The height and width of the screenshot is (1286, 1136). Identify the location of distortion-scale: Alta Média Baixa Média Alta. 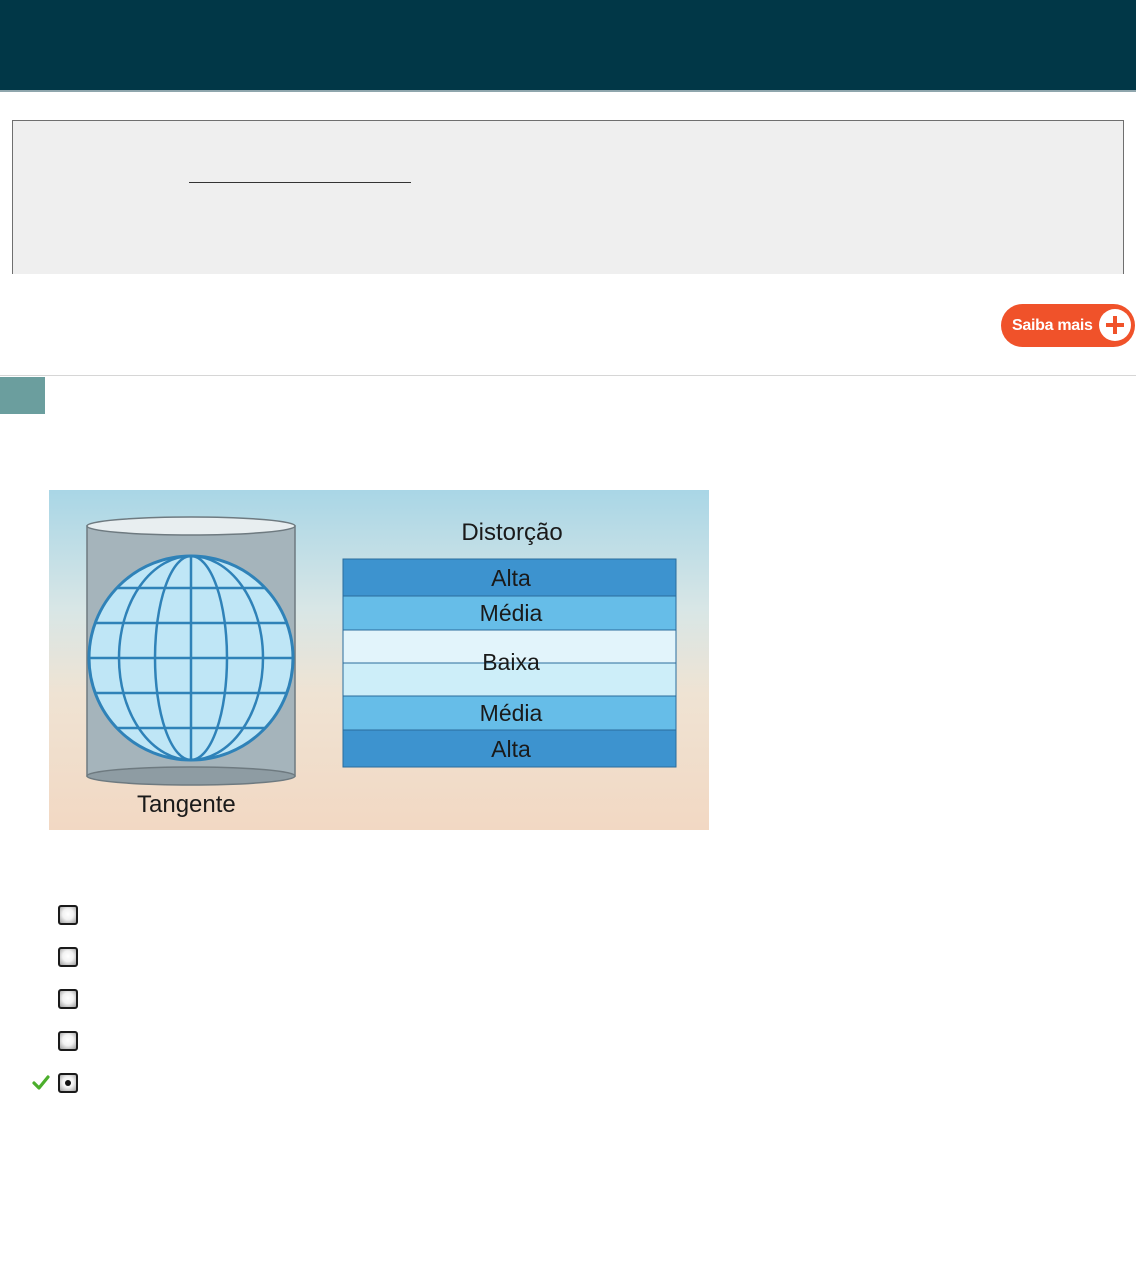
(509, 663).